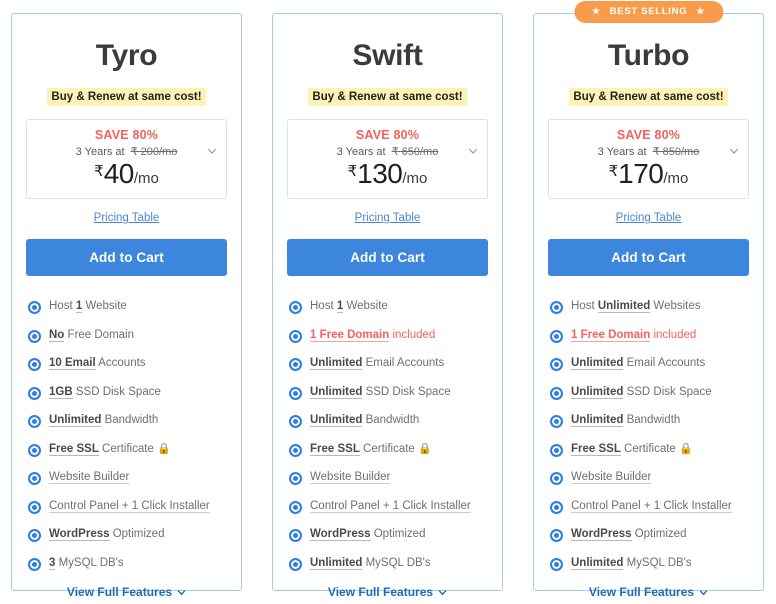 Image resolution: width=776 pixels, height=604 pixels. I want to click on best-selling-badge: ★ BEST SELLING ★, so click(648, 12).